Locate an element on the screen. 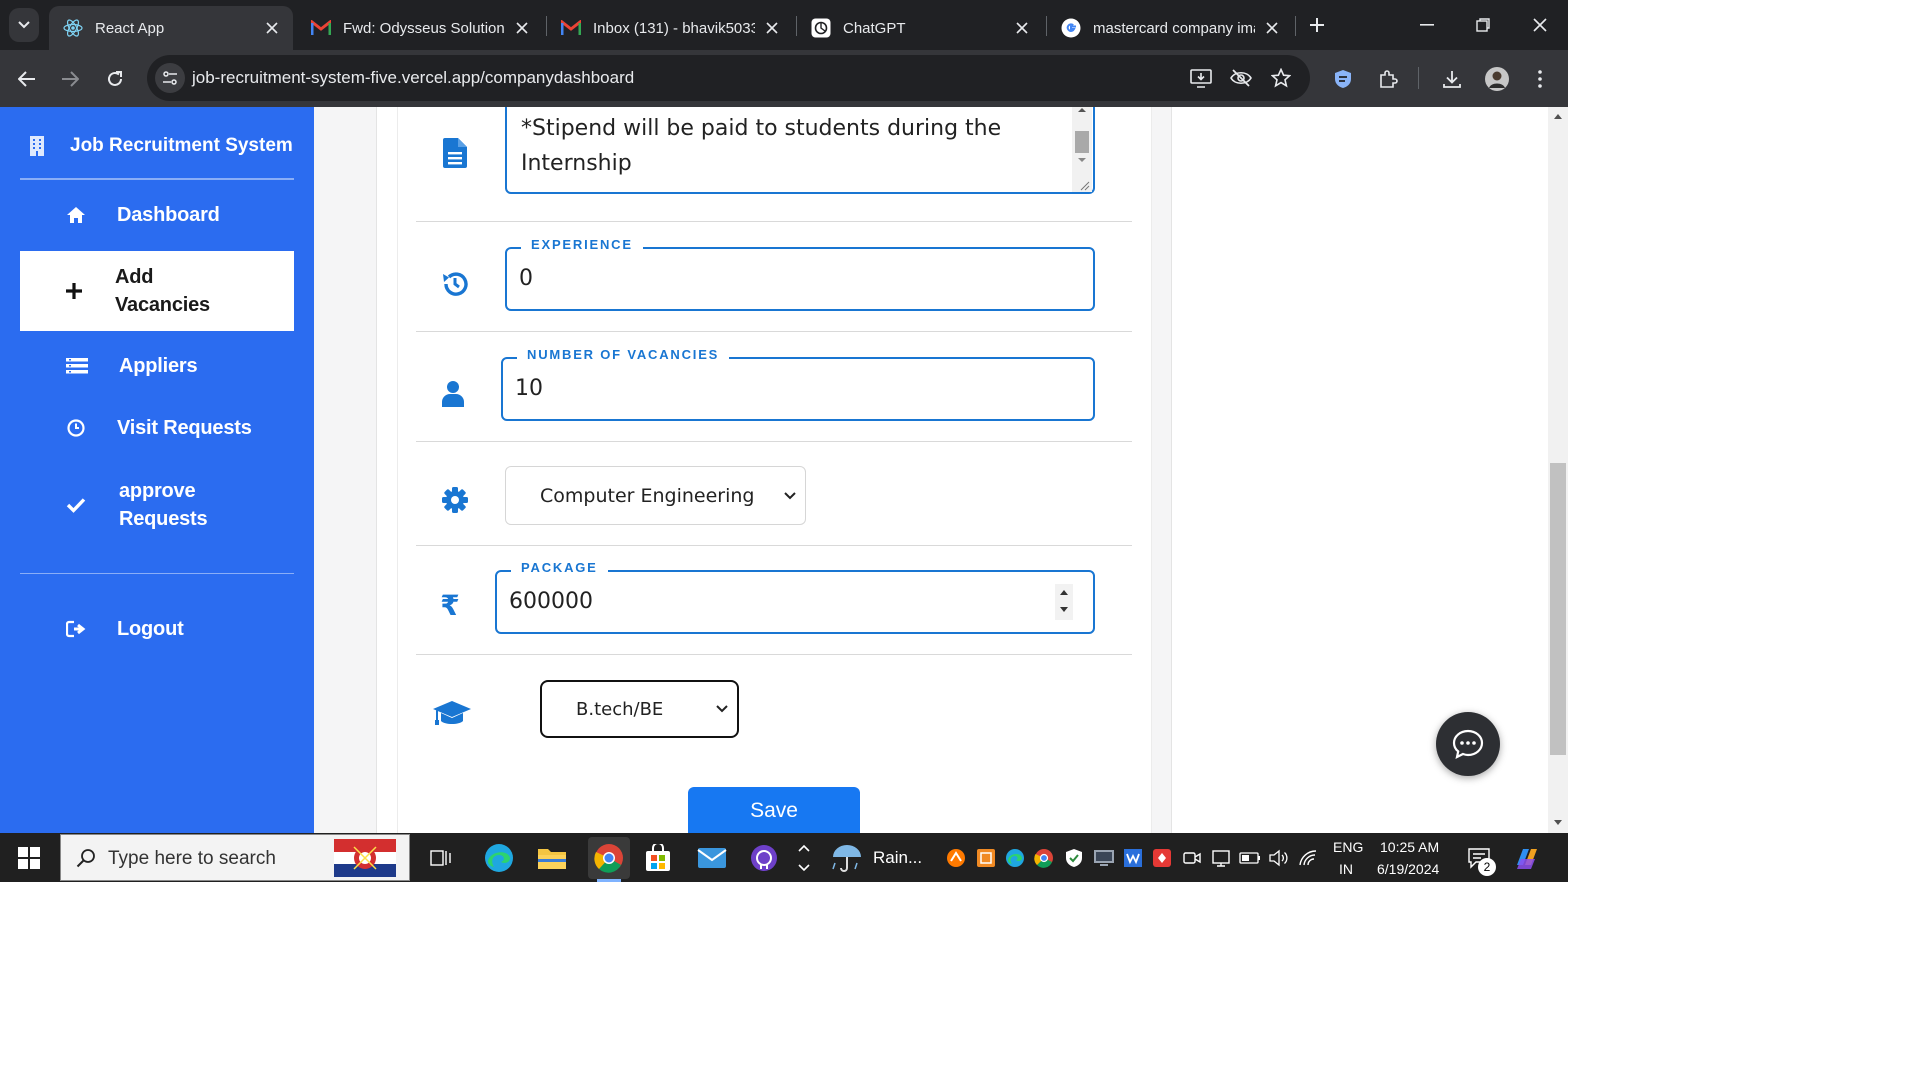  page-scroll-thumb is located at coordinates (1558, 609).